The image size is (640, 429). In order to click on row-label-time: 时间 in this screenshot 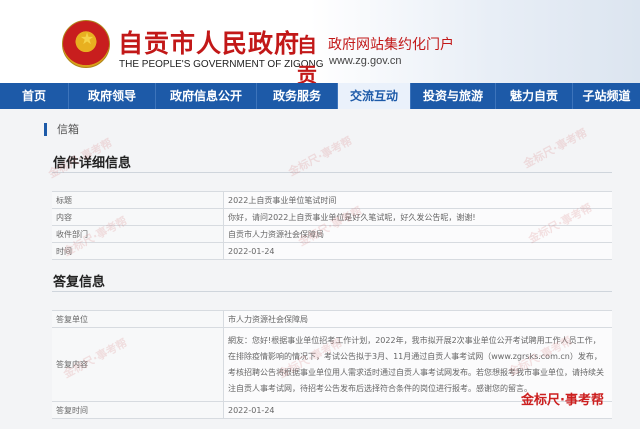, I will do `click(138, 251)`.